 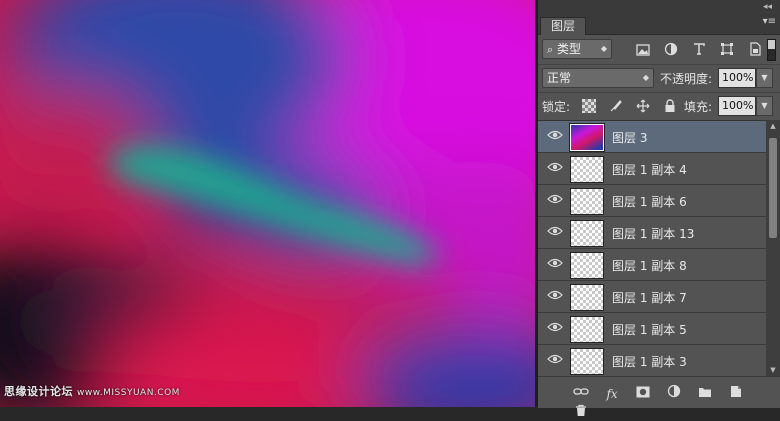 I want to click on layer-row: 图层 3, so click(x=652, y=137).